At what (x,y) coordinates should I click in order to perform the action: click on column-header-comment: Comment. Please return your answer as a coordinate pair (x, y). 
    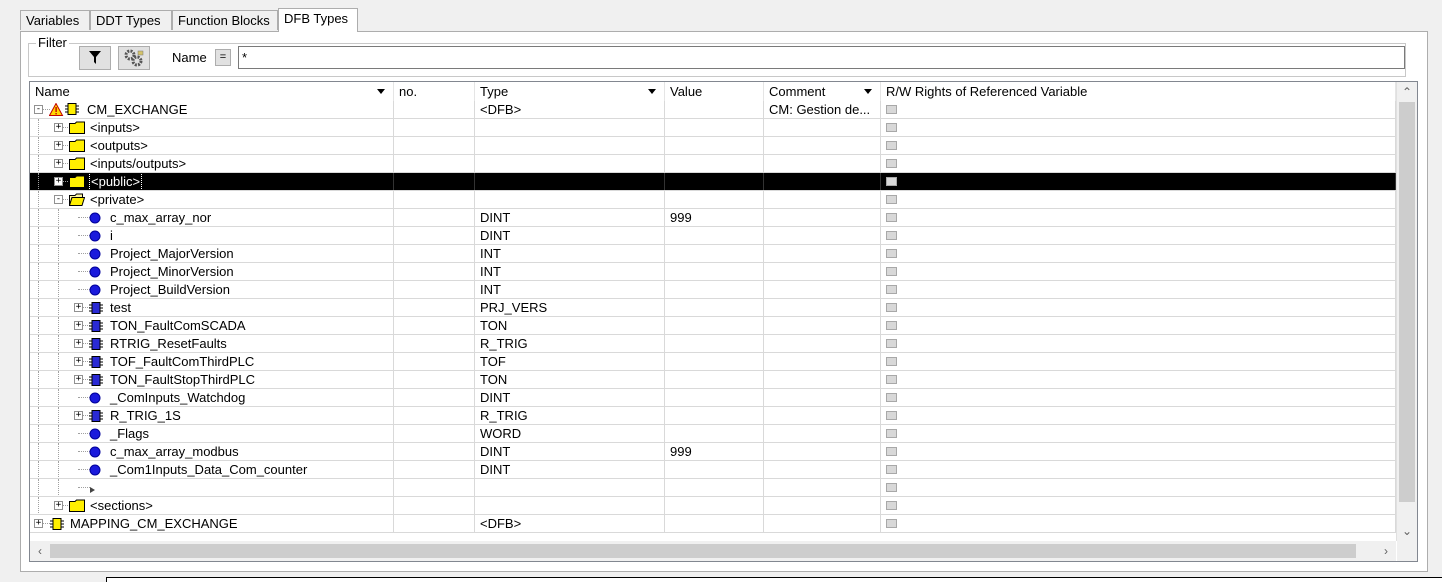
    Looking at the image, I should click on (822, 91).